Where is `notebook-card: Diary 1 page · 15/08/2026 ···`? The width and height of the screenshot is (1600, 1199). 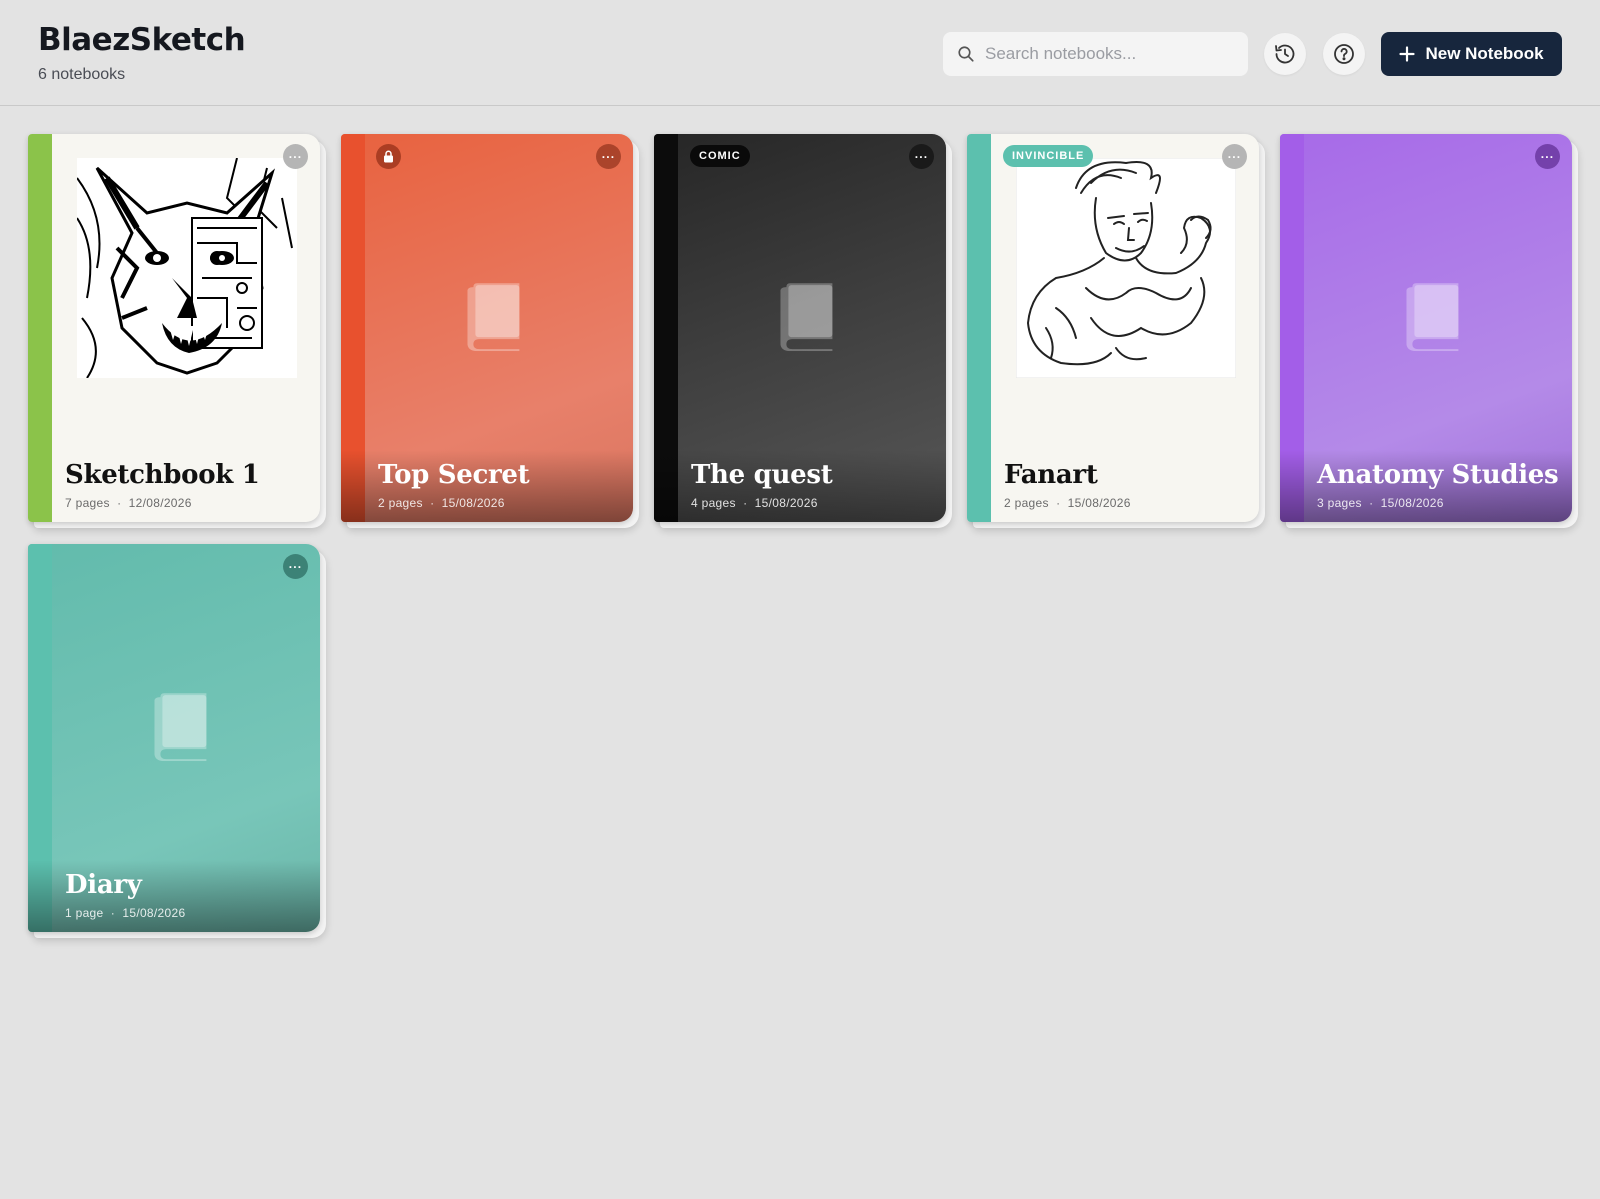
notebook-card: Diary 1 page · 15/08/2026 ··· is located at coordinates (177, 741).